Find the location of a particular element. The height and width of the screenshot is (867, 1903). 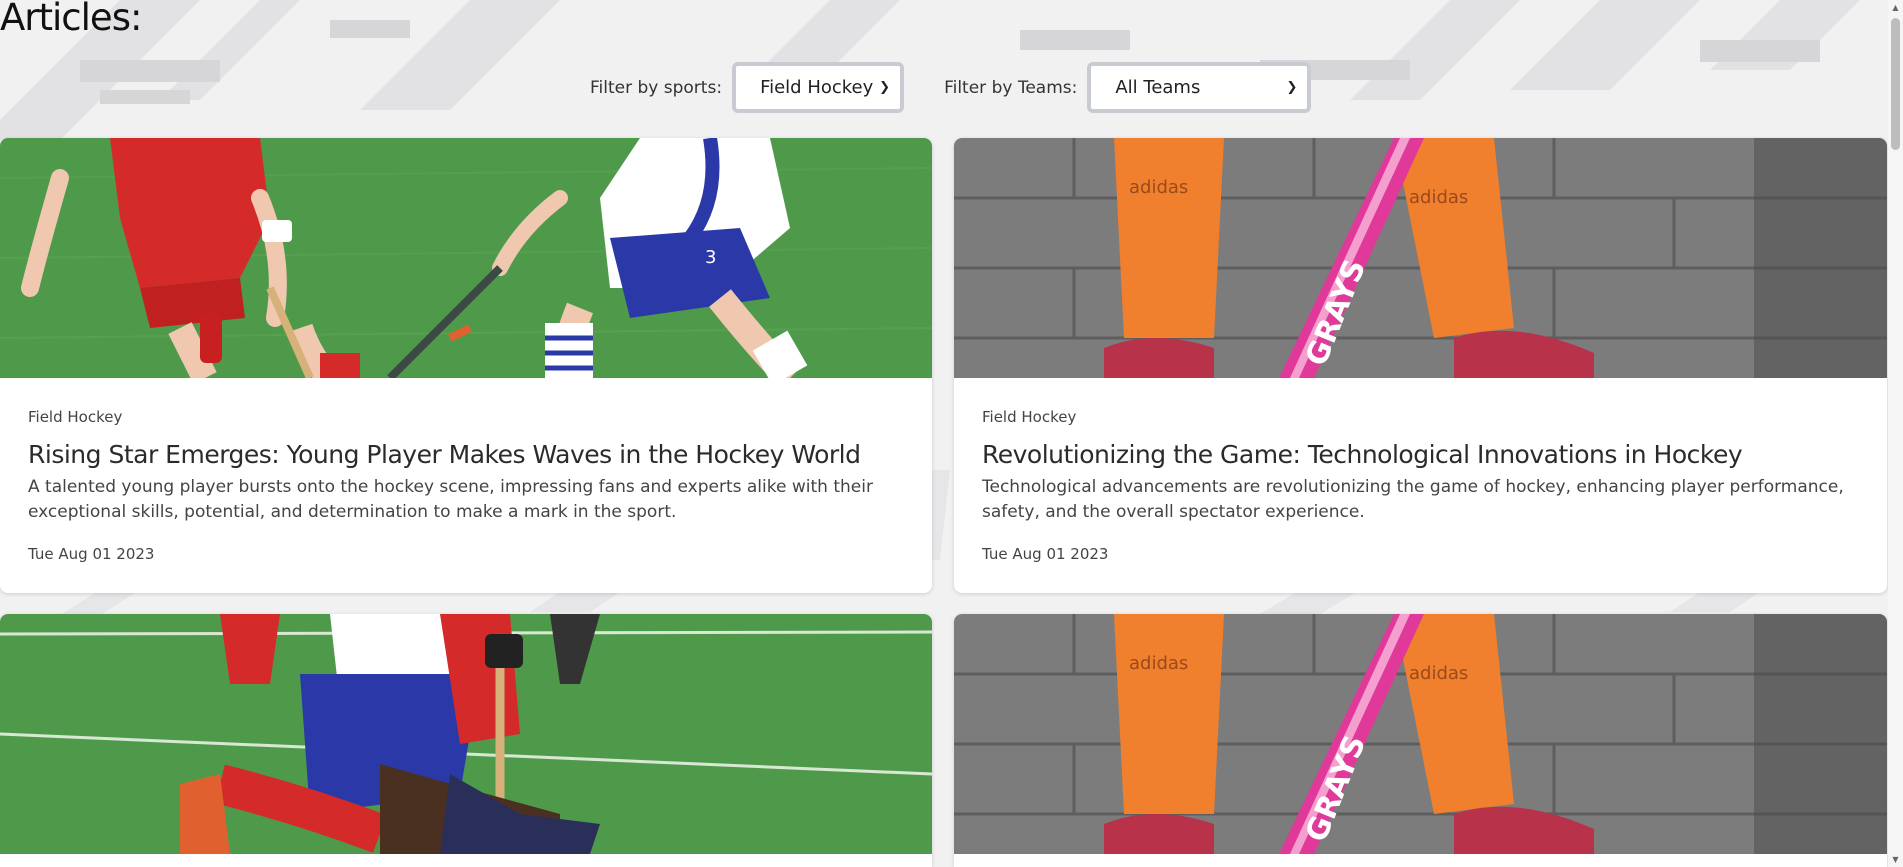

scrollbar-thumb is located at coordinates (1895, 84).